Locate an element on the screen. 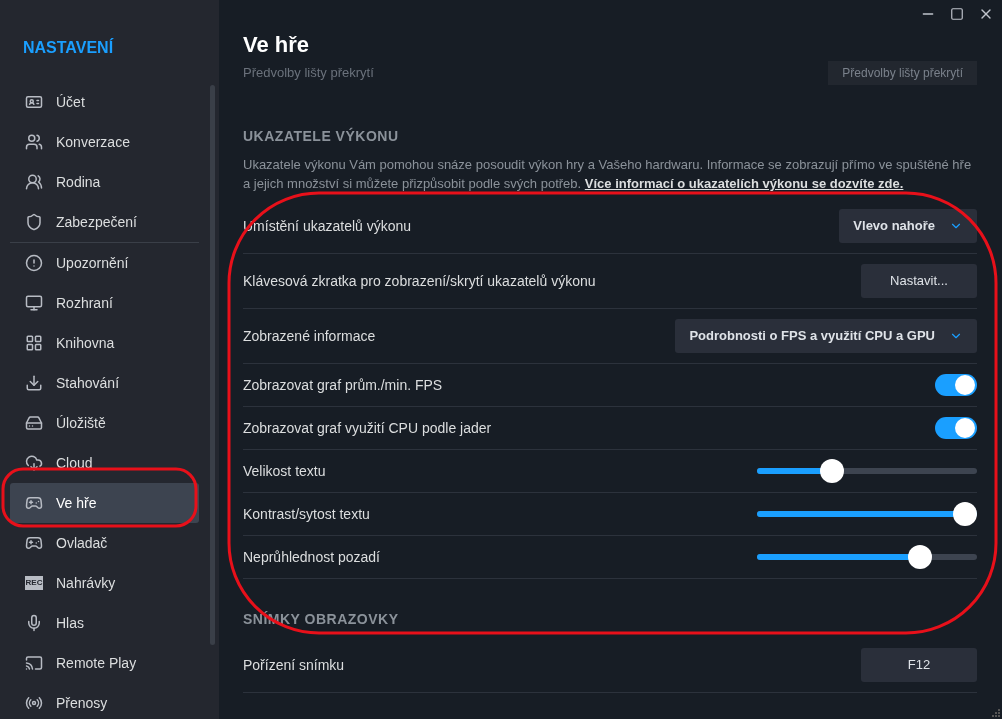 Image resolution: width=1002 pixels, height=719 pixels. setting-label: Kontrast/sytost textu is located at coordinates (306, 514).